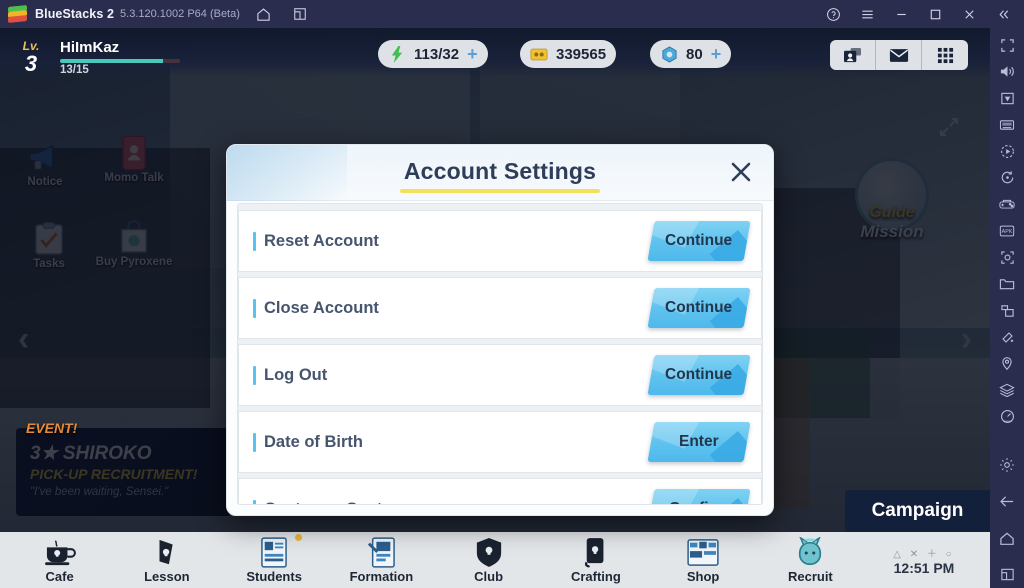 Image resolution: width=1024 pixels, height=588 pixels. I want to click on svg-text: APK, so click(1007, 232).